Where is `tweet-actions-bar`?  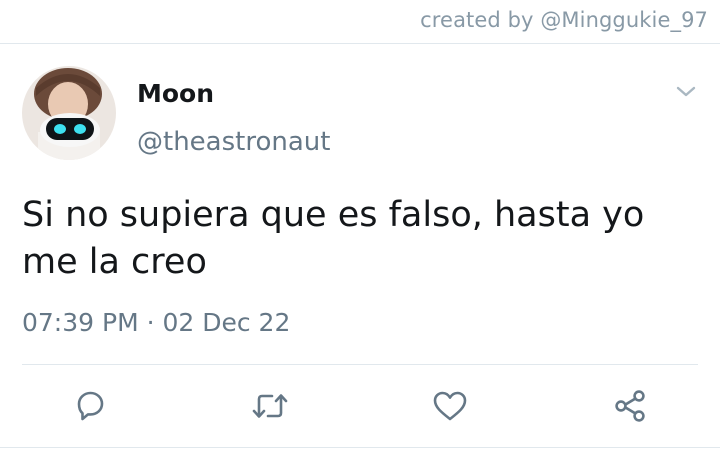
tweet-actions-bar is located at coordinates (360, 406).